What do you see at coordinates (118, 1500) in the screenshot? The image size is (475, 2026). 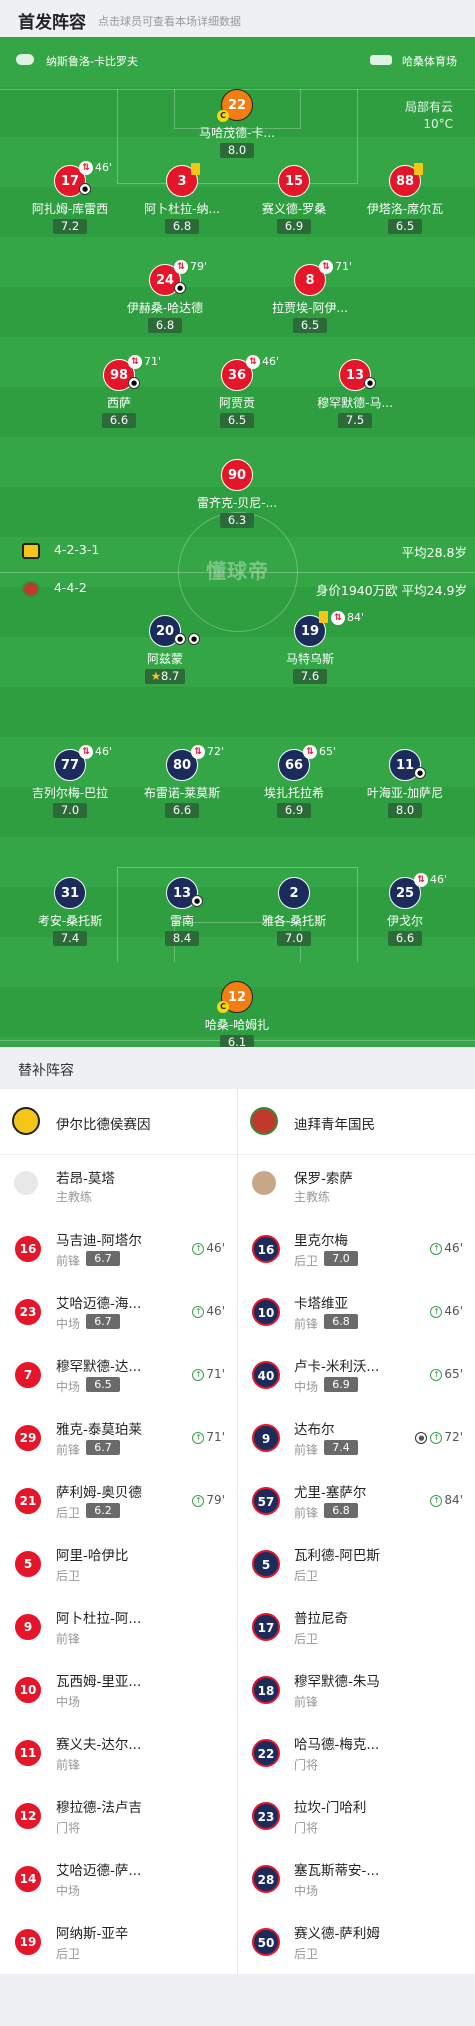 I see `sub-row: 21 萨利姆-奥贝德 后卫 6.2 ↑ 79'` at bounding box center [118, 1500].